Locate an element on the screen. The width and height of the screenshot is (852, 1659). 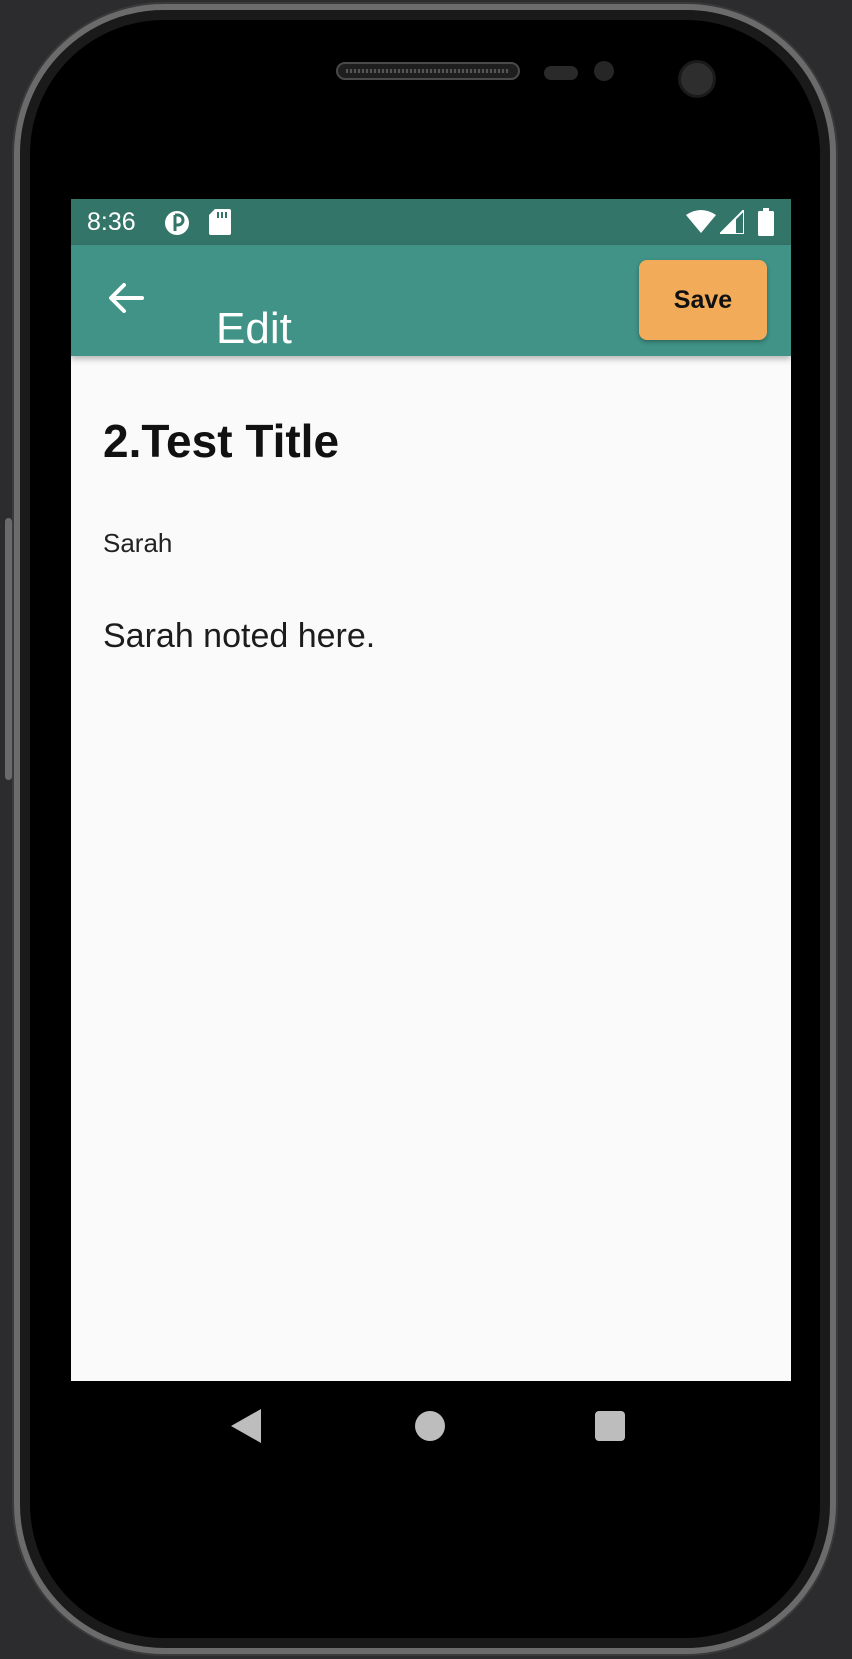
wifi-icon is located at coordinates (701, 224).